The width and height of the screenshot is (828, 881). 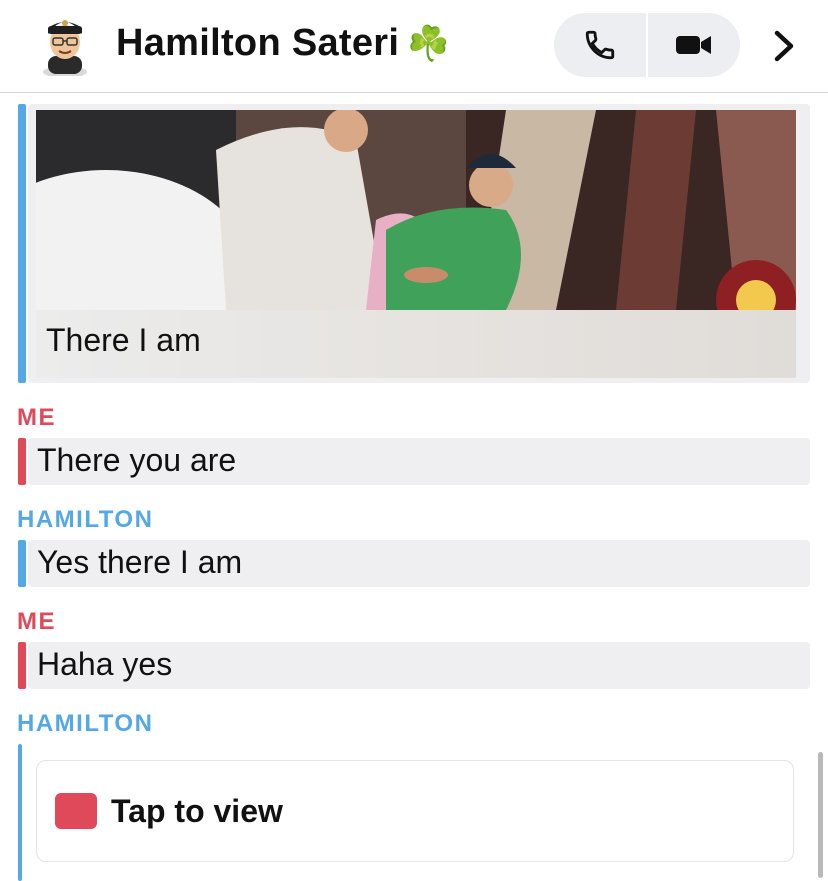 I want to click on message-text: Haha yes, so click(x=105, y=664).